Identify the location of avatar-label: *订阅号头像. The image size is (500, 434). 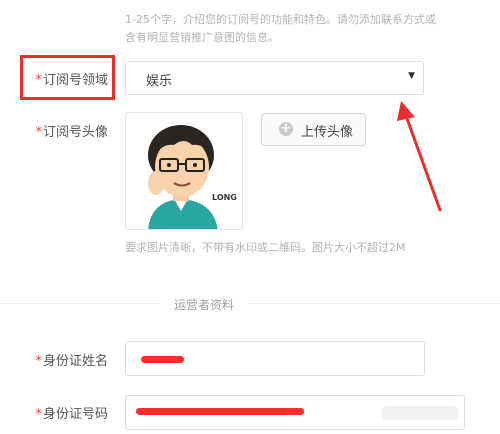
(64, 130).